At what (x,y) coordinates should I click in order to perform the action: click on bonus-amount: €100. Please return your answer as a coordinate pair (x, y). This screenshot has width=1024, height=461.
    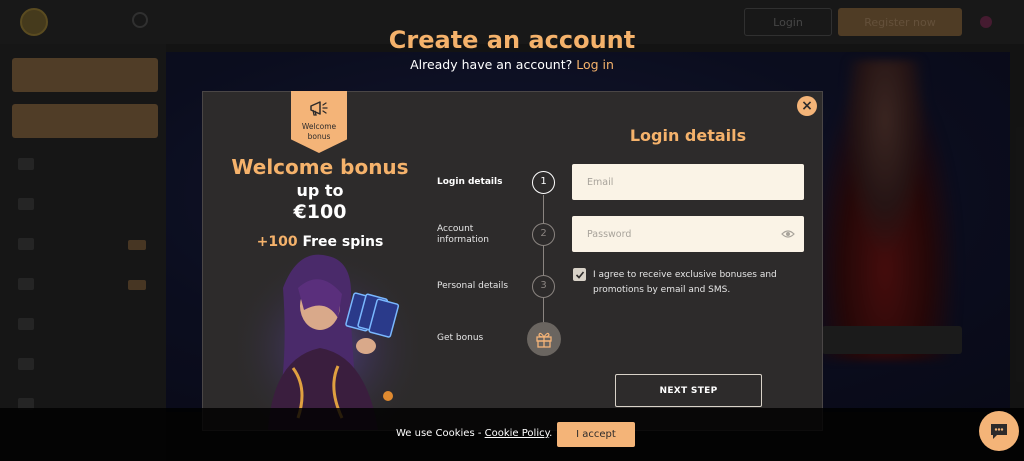
    Looking at the image, I should click on (320, 212).